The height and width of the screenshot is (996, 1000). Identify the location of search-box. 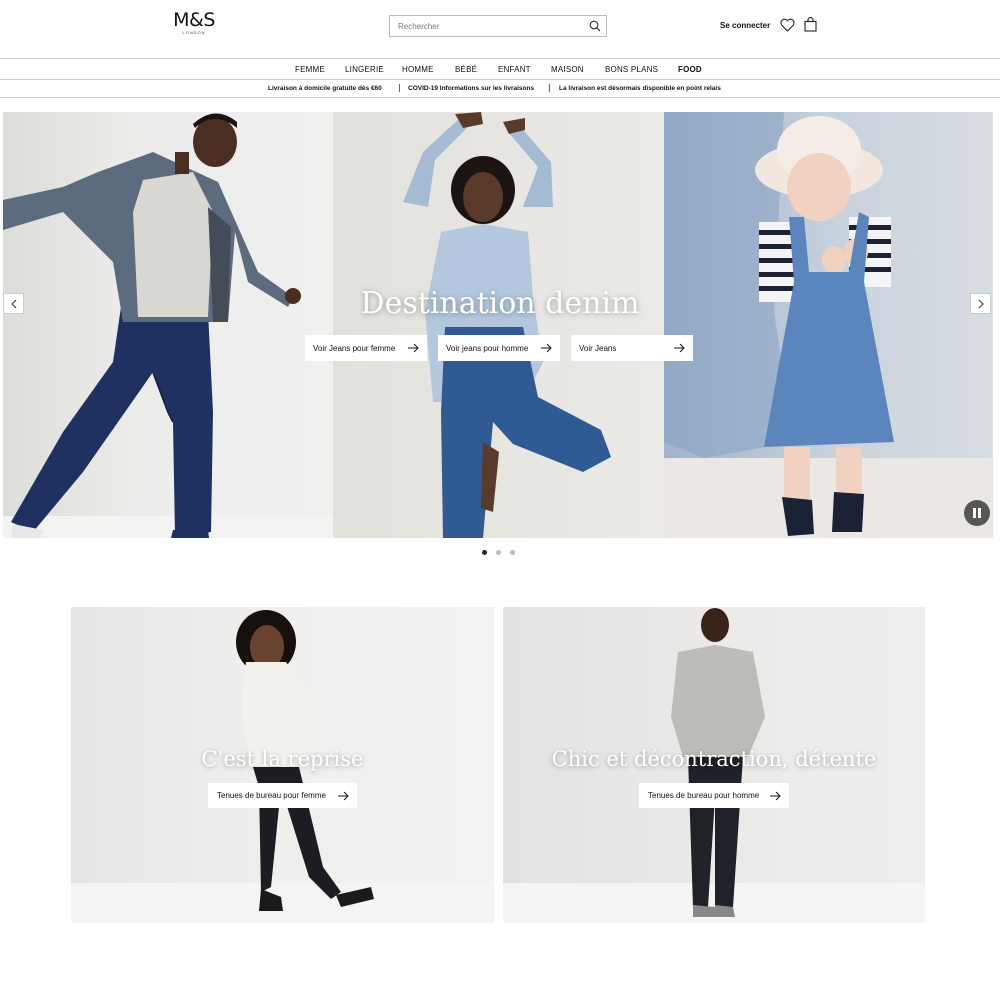
(498, 26).